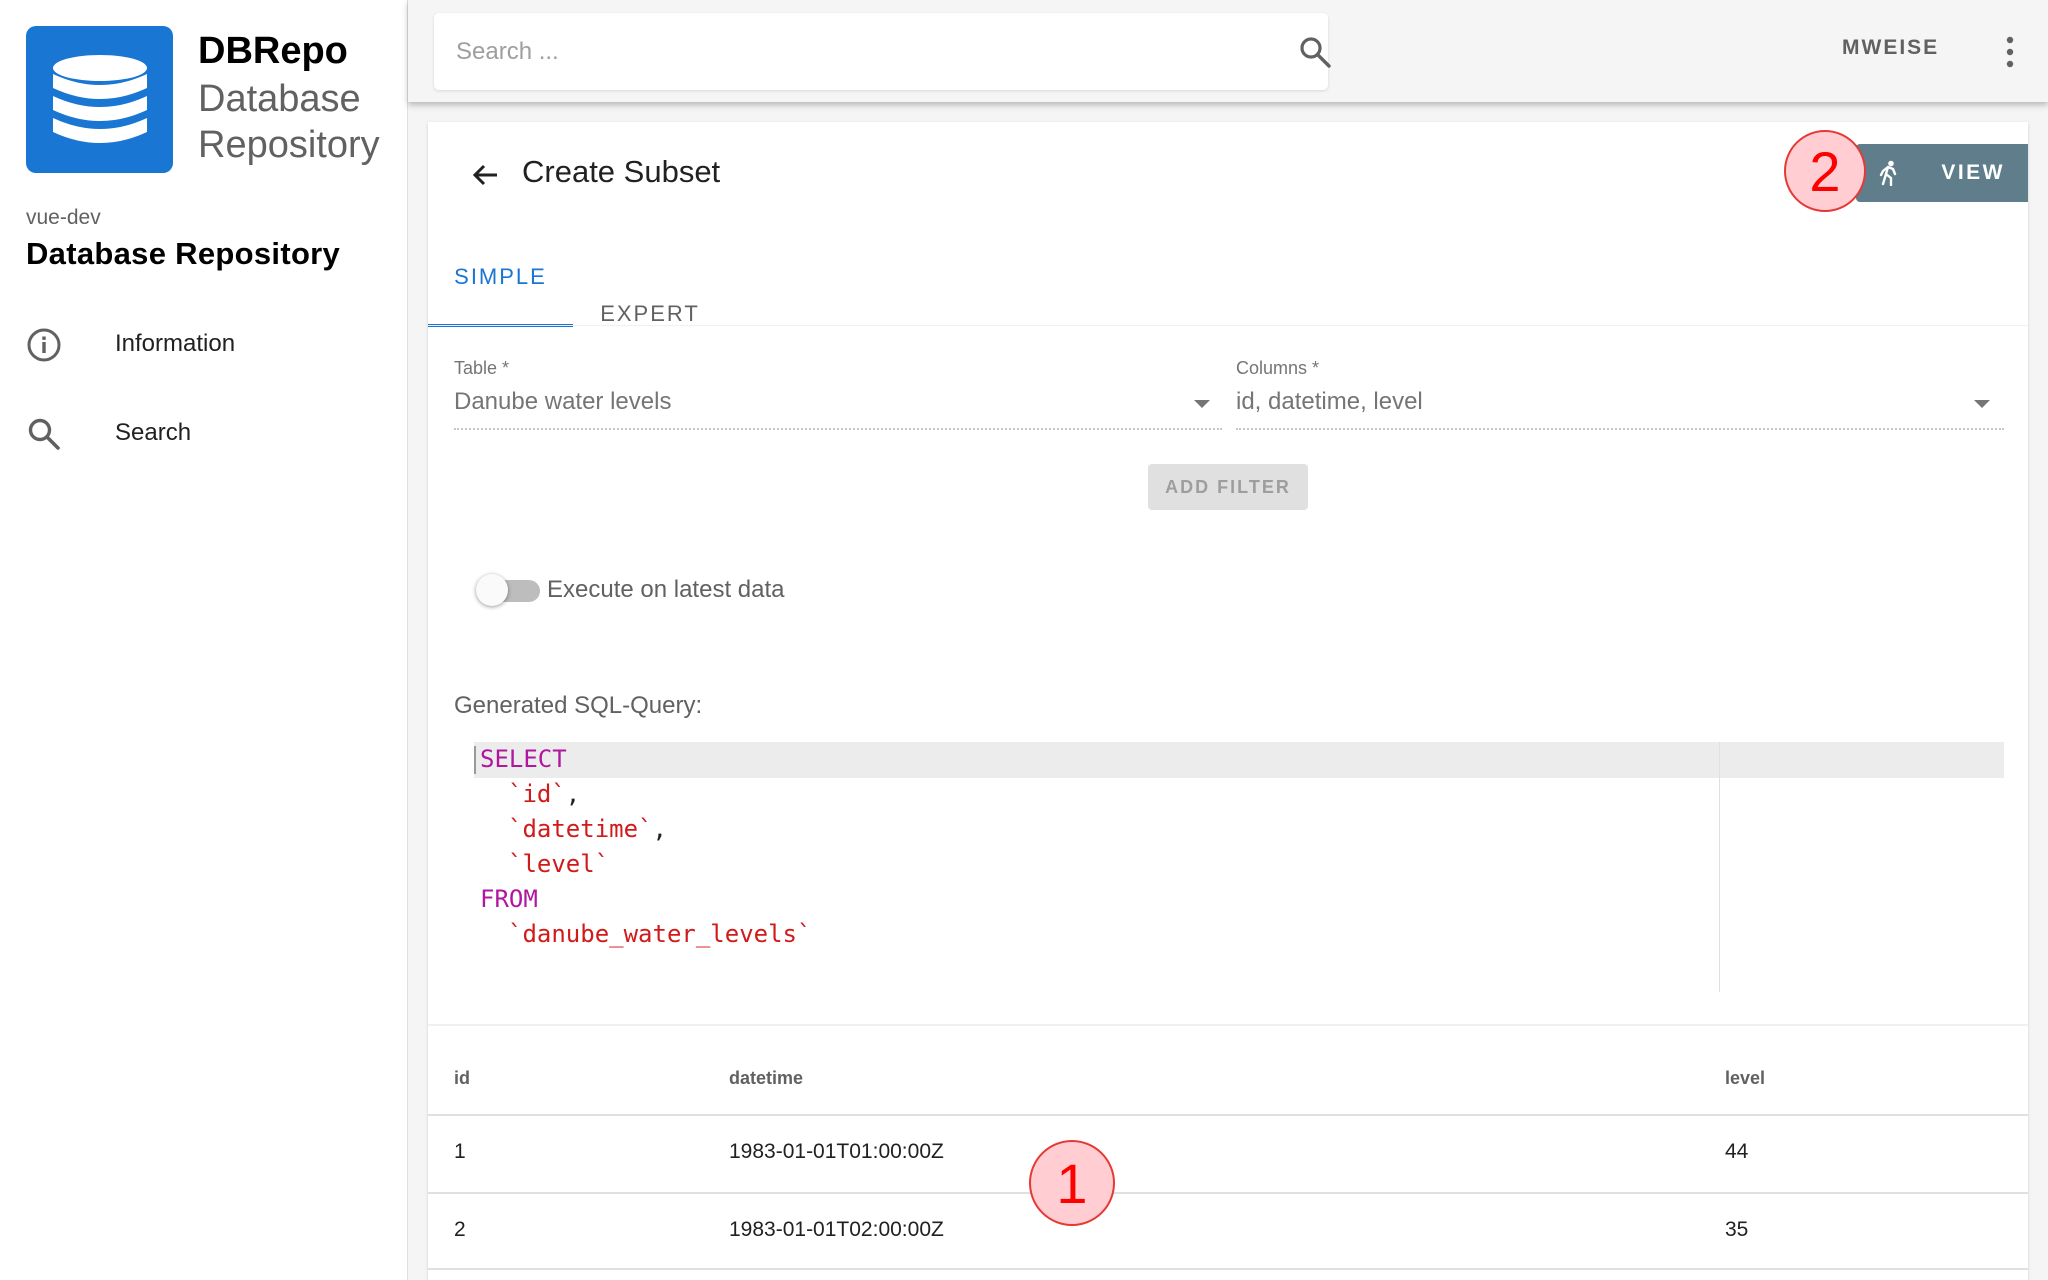 This screenshot has height=1280, width=2048. I want to click on table-select-label: Table *, so click(482, 368).